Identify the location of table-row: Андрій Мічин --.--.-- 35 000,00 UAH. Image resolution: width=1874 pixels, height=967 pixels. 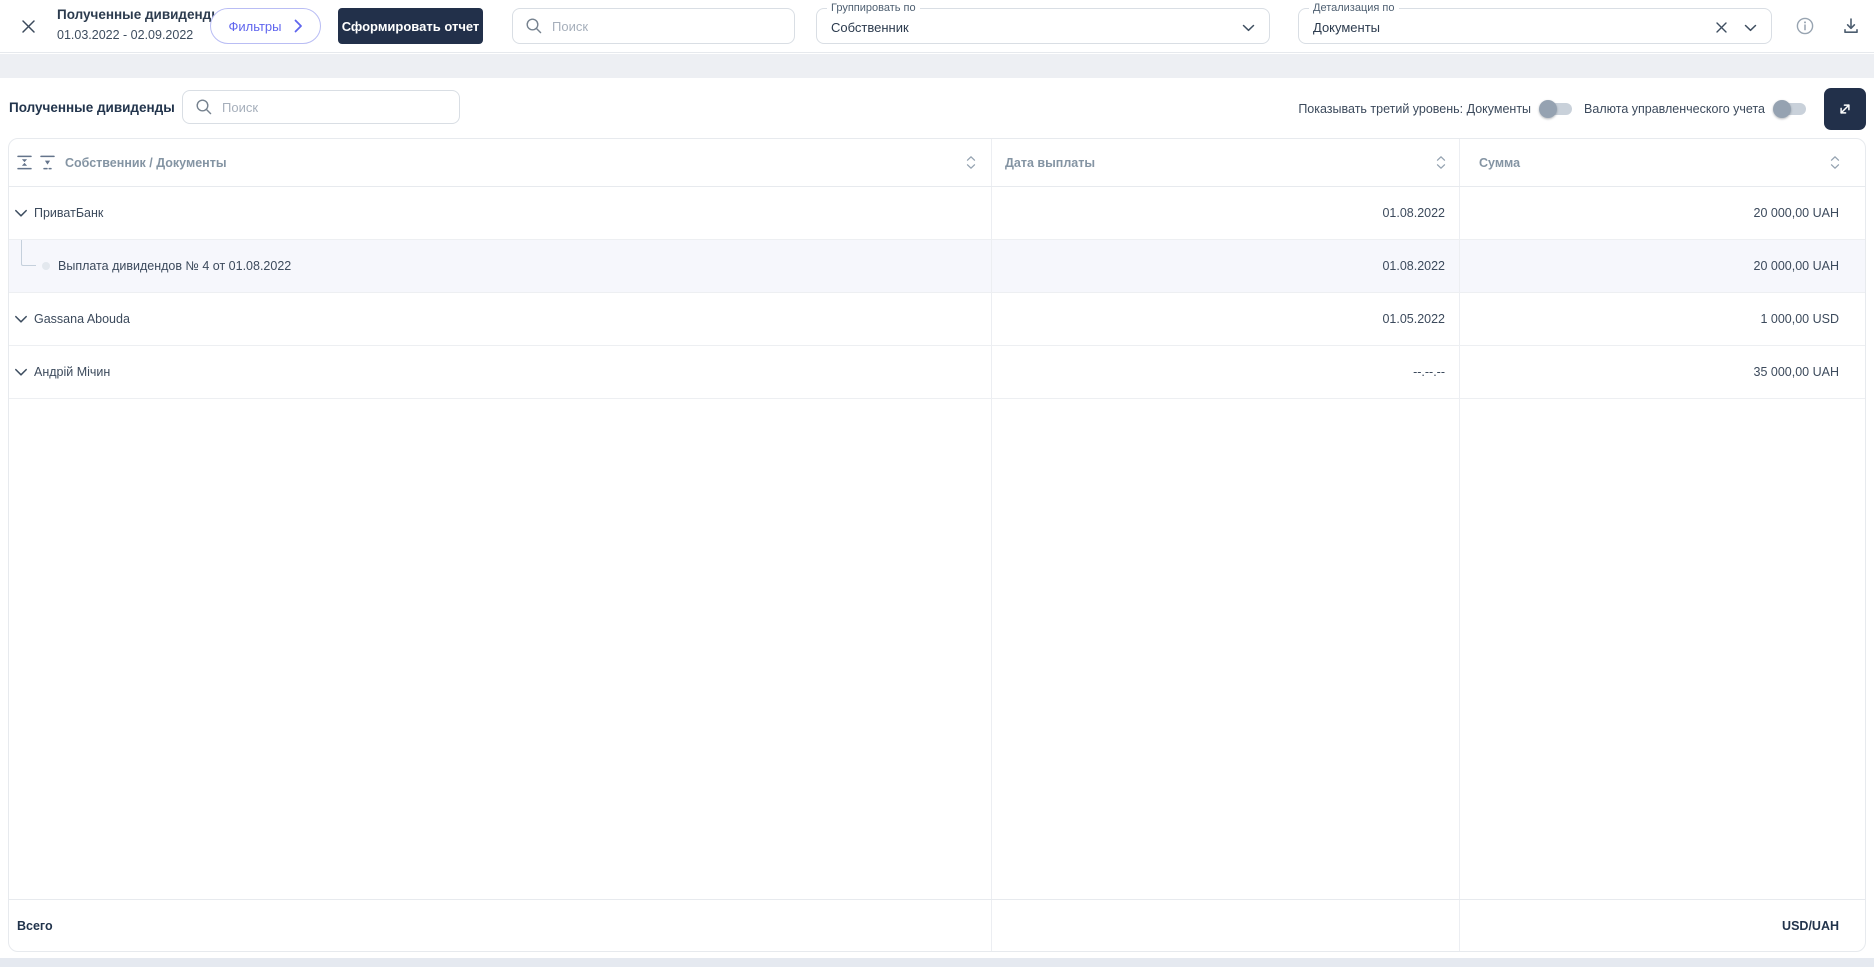
(937, 372).